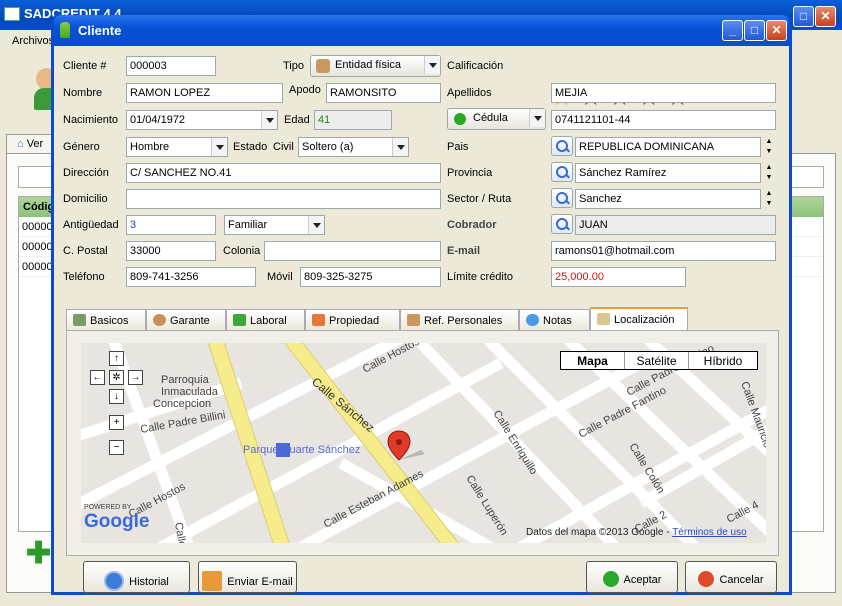 The height and width of the screenshot is (606, 842). What do you see at coordinates (83, 93) in the screenshot?
I see `nombre-label: Nombre` at bounding box center [83, 93].